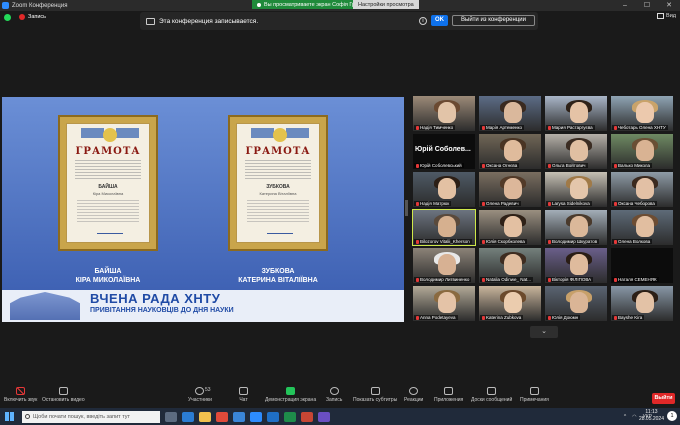 The width and height of the screenshot is (680, 425). Describe the element at coordinates (20, 395) in the screenshot. I see `mute-button: Включить звук` at that location.